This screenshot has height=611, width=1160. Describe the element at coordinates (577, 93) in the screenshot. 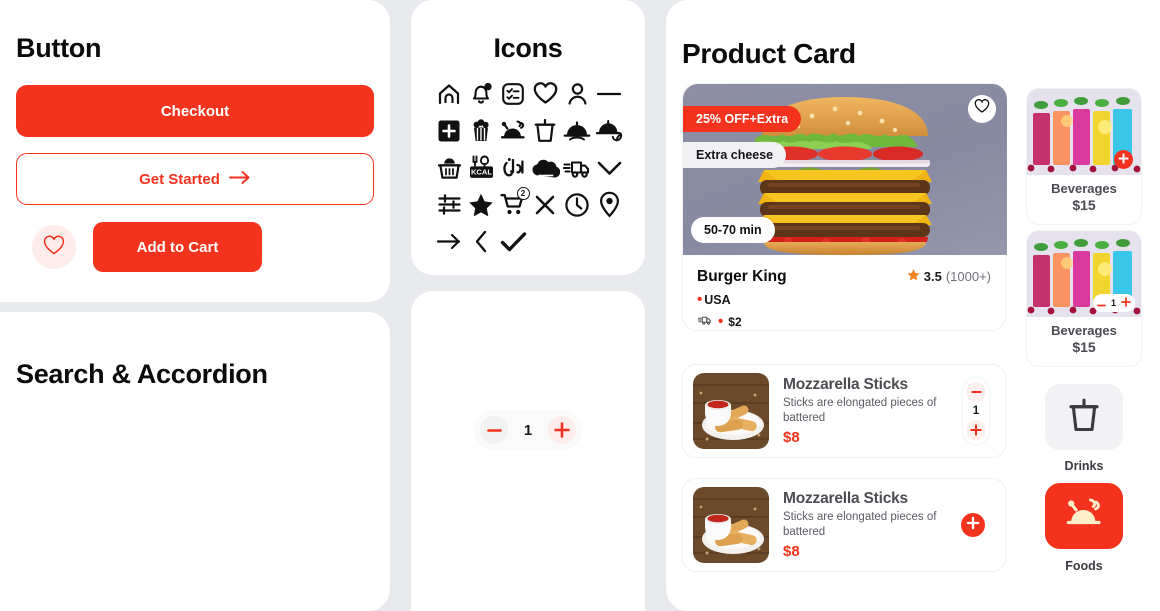

I see `user-icon` at that location.